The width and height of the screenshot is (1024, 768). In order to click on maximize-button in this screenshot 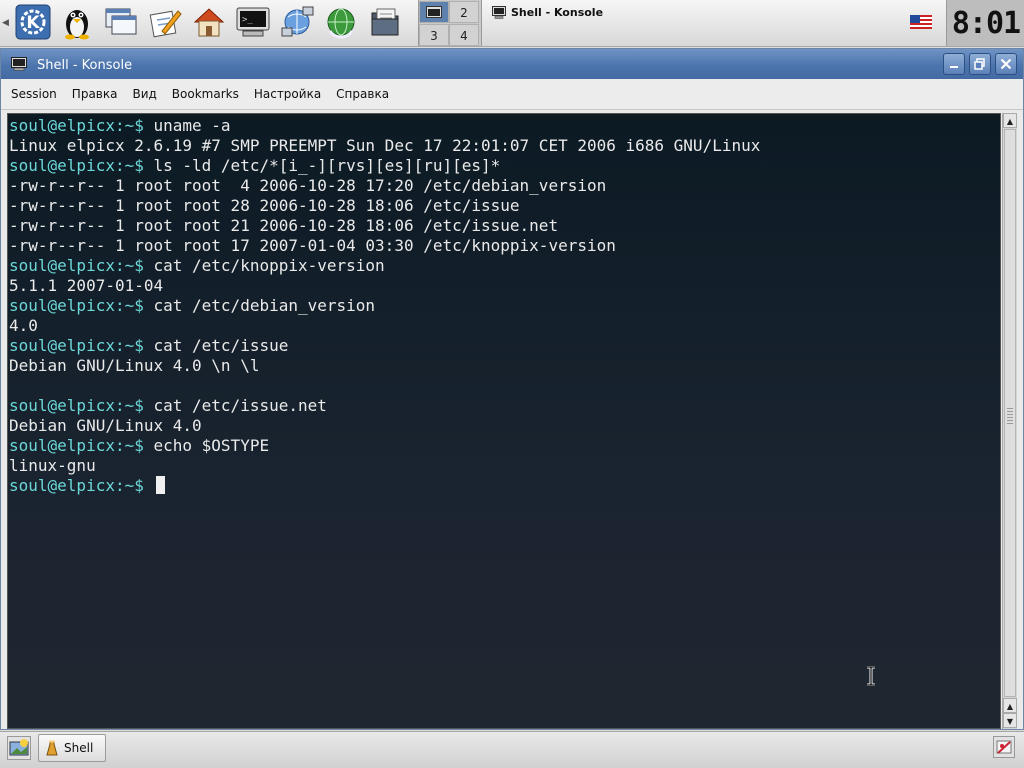, I will do `click(980, 64)`.